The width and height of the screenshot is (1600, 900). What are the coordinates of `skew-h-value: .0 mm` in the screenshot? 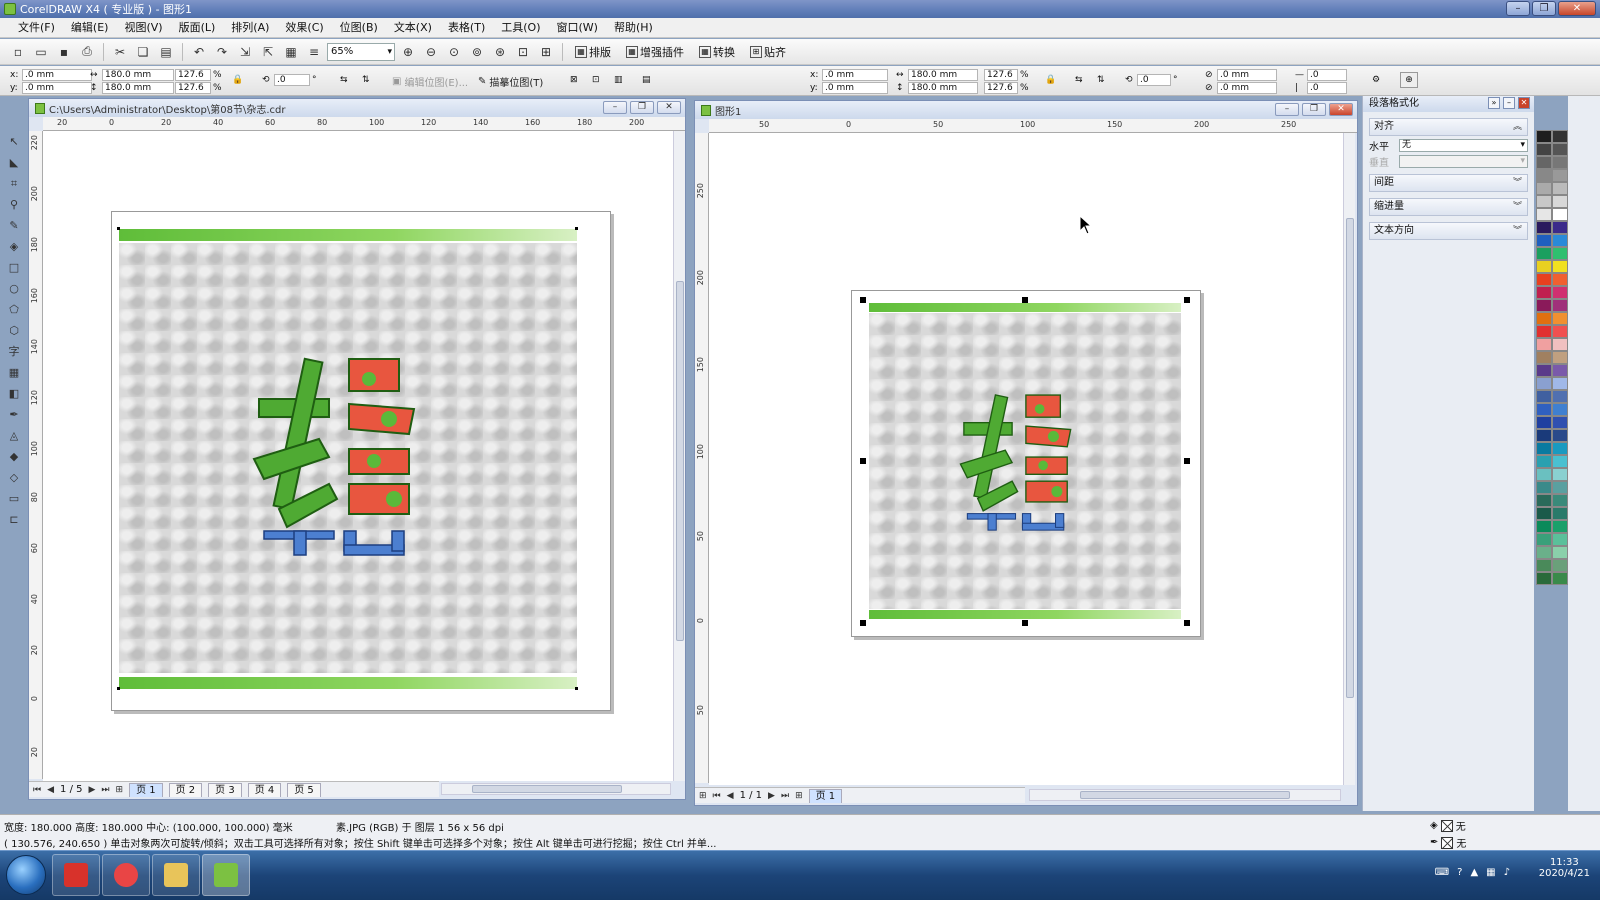 It's located at (1247, 75).